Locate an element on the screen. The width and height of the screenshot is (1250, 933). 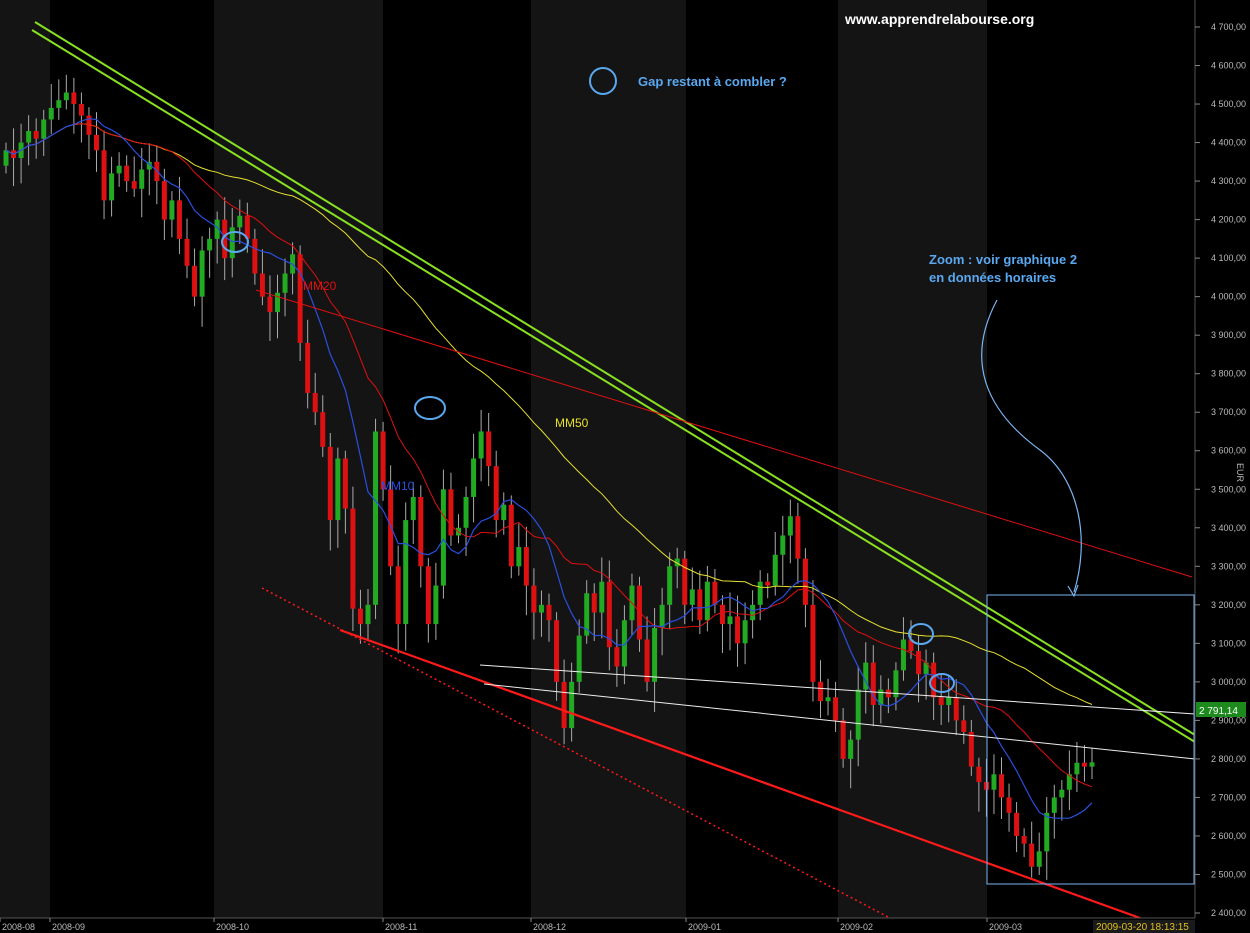
currency-label: EUR is located at coordinates (1240, 473).